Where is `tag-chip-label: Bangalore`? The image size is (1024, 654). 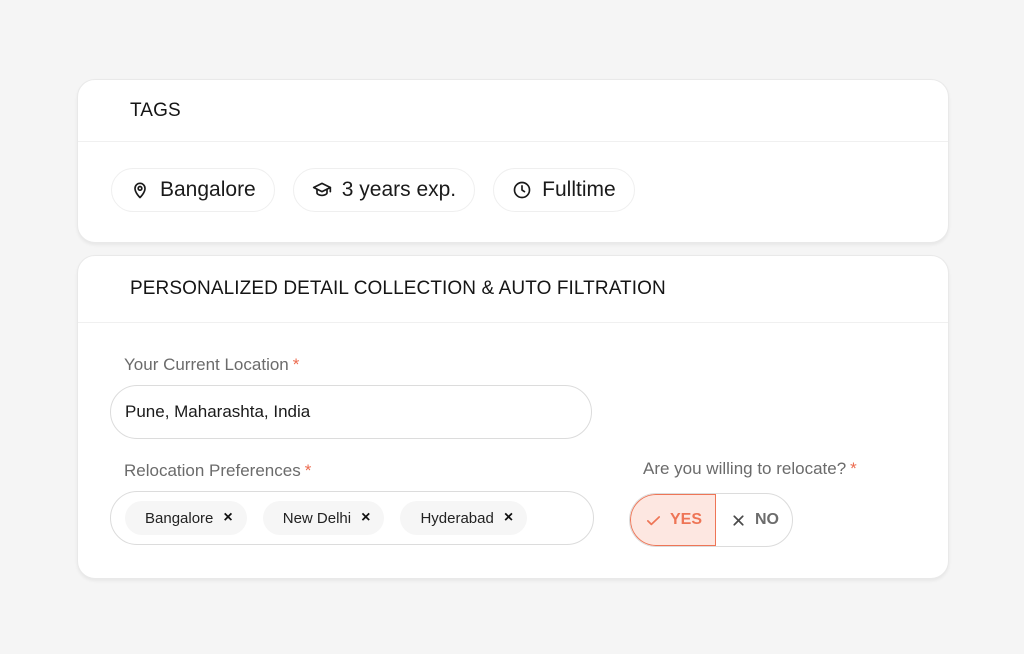
tag-chip-label: Bangalore is located at coordinates (208, 189).